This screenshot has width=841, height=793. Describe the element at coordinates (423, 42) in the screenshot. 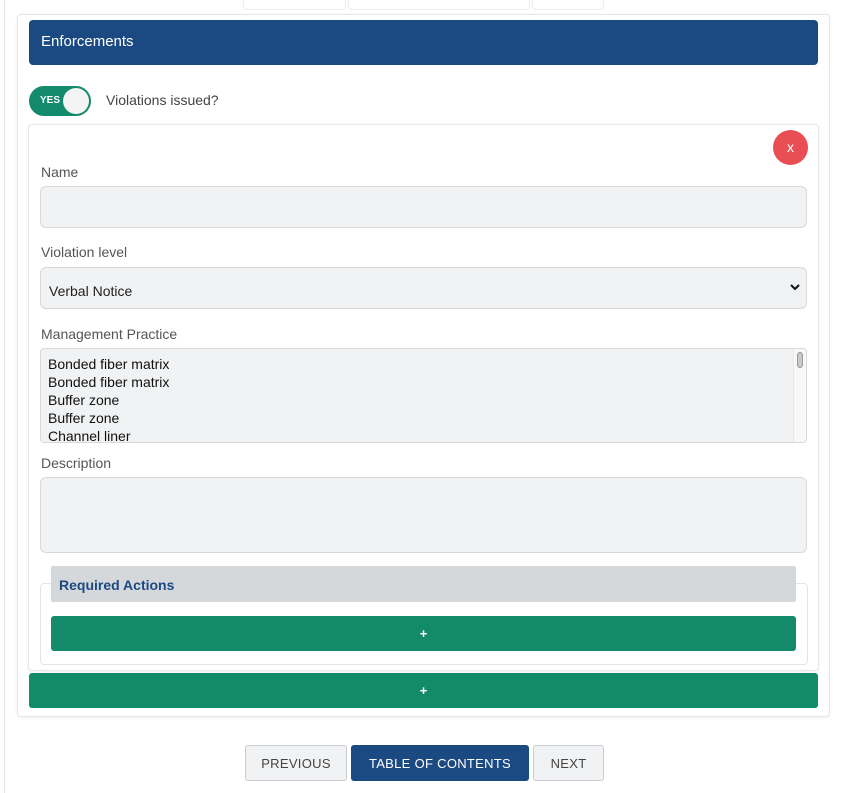

I see `section-header: Enforcements` at that location.